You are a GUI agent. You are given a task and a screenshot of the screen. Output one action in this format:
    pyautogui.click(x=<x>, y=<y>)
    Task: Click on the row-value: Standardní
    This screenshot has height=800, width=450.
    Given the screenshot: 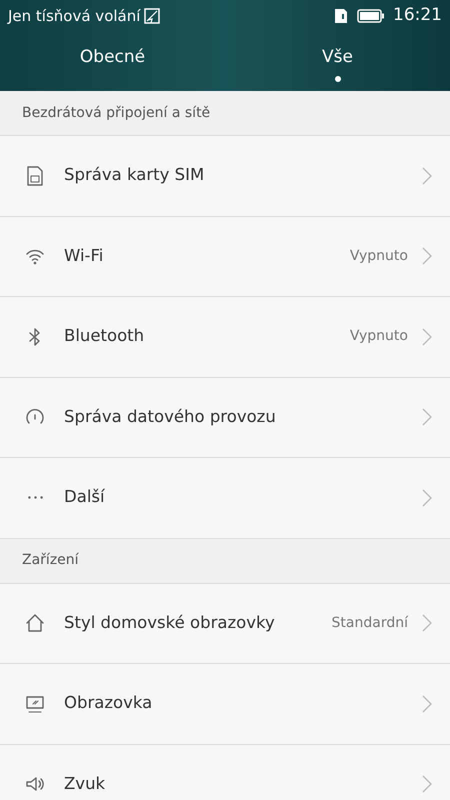 What is the action you would take?
    pyautogui.click(x=370, y=623)
    